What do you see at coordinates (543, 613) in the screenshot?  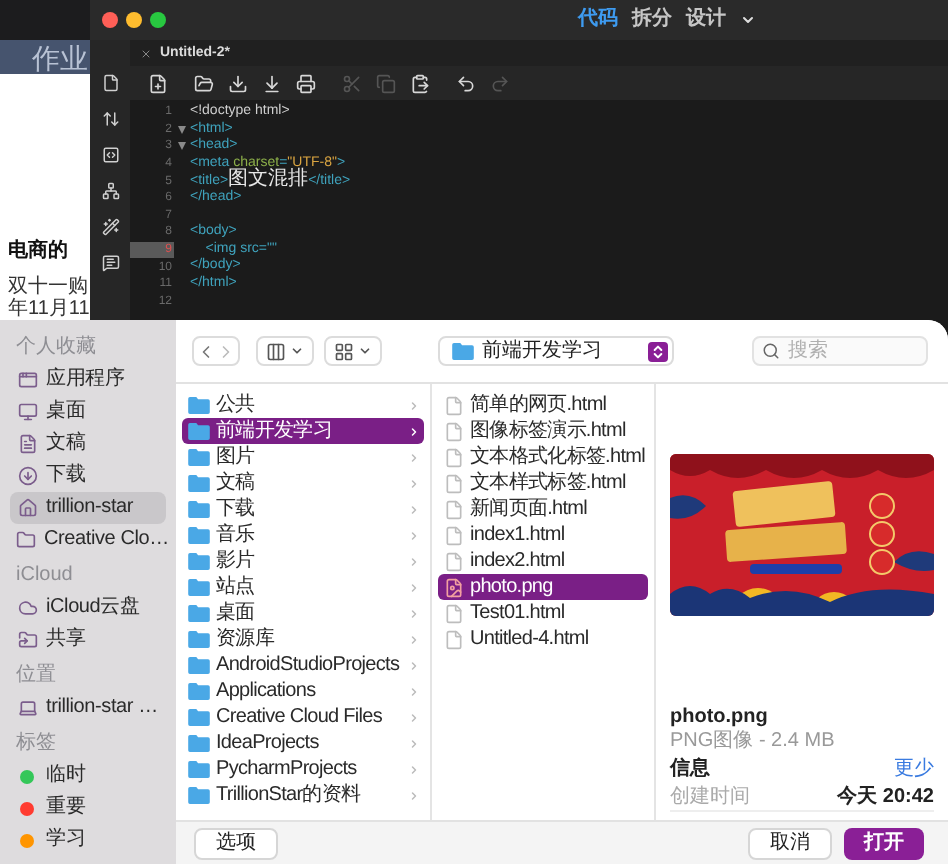 I see `file-list-item: Test01.html` at bounding box center [543, 613].